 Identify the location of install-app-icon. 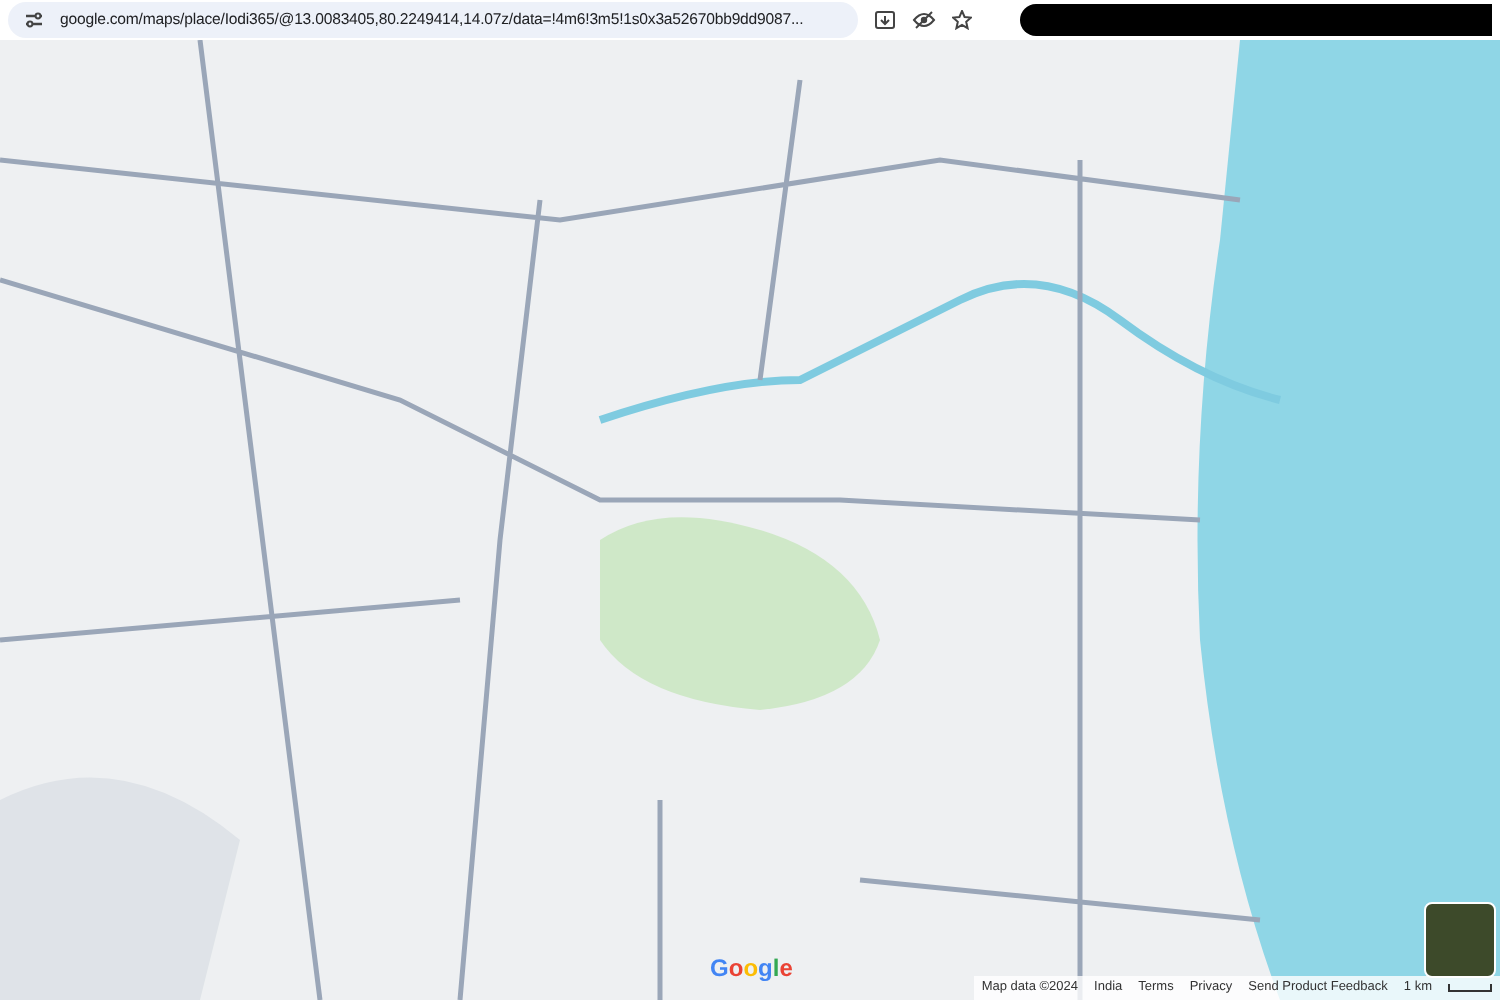
(885, 20).